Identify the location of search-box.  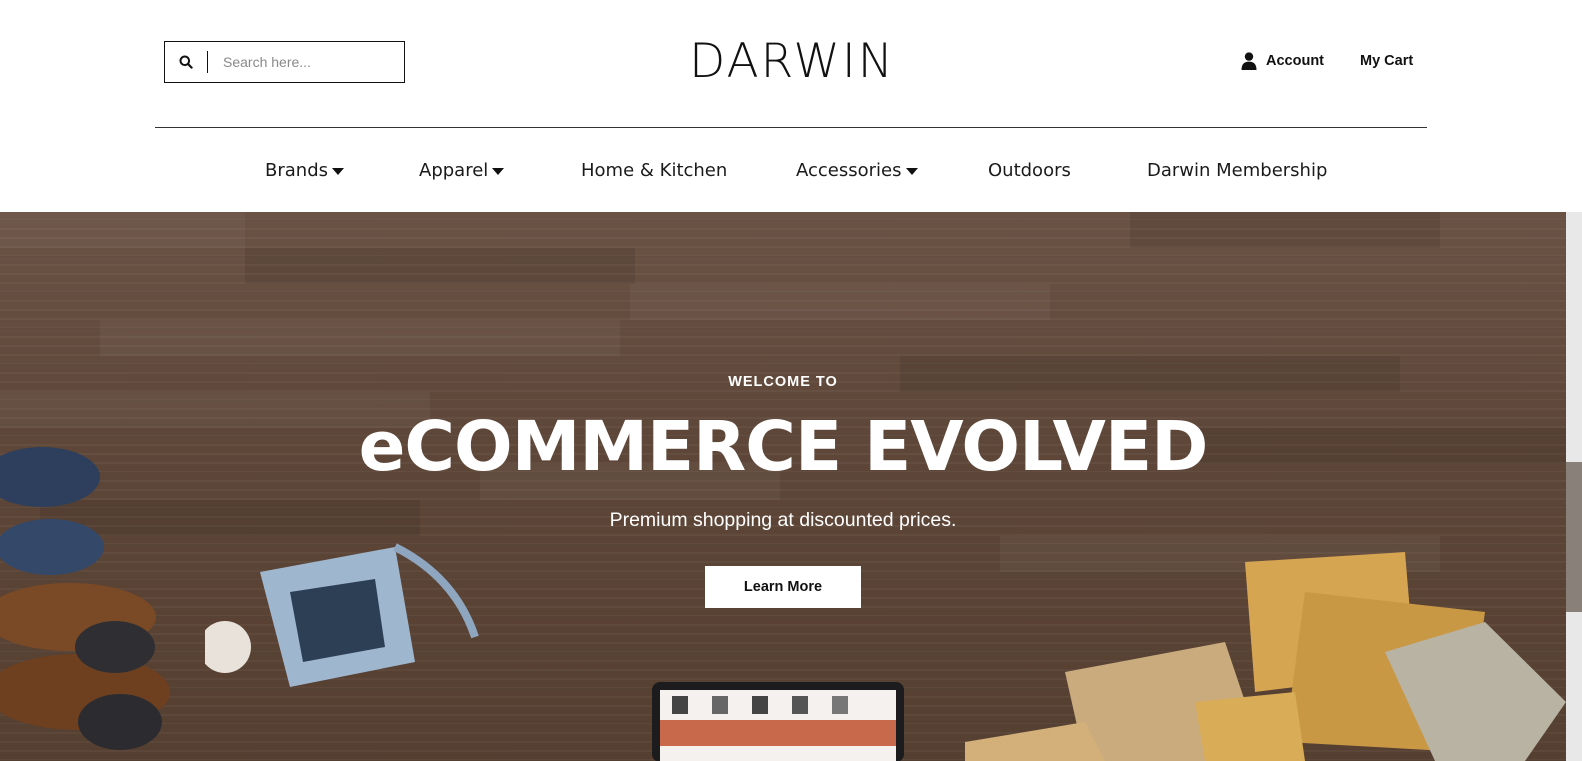
(284, 62).